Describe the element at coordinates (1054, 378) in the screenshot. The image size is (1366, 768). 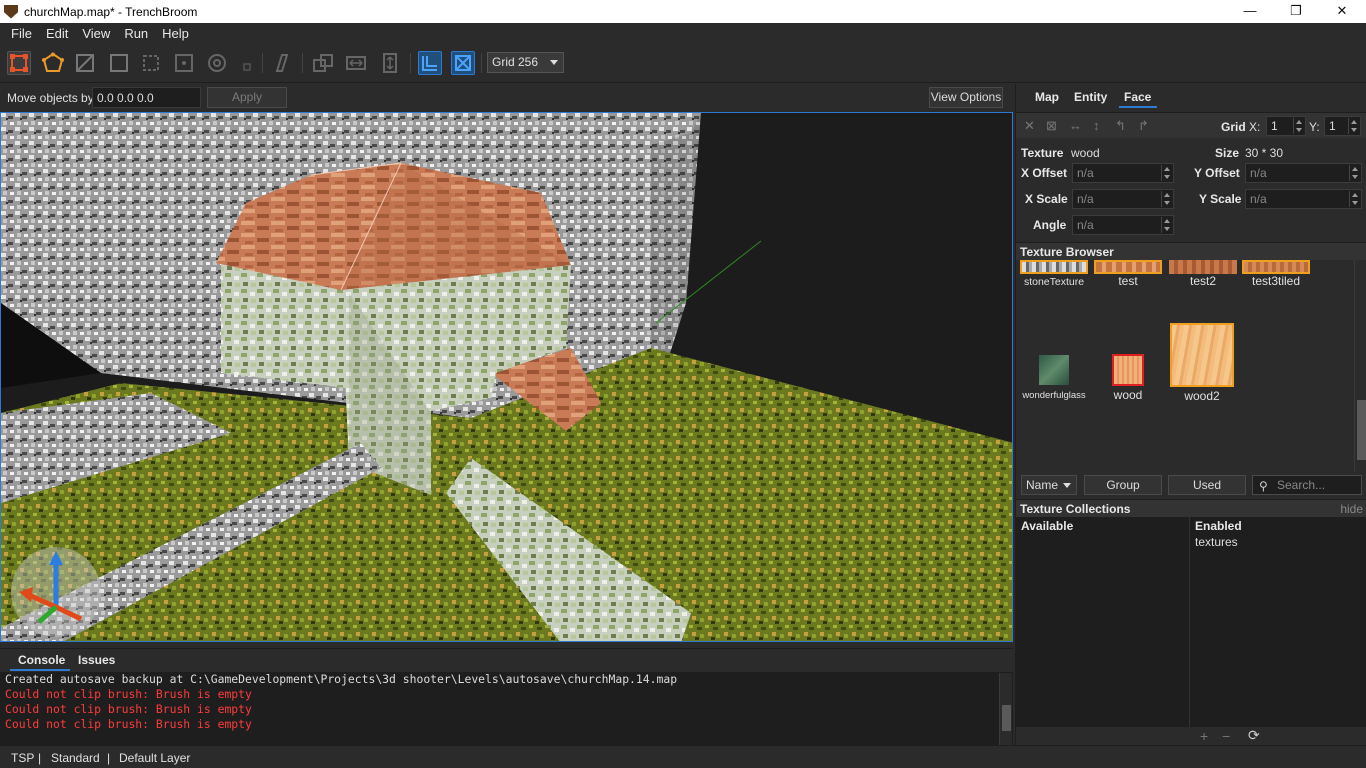
I see `texture-item: wonderfulglass` at that location.